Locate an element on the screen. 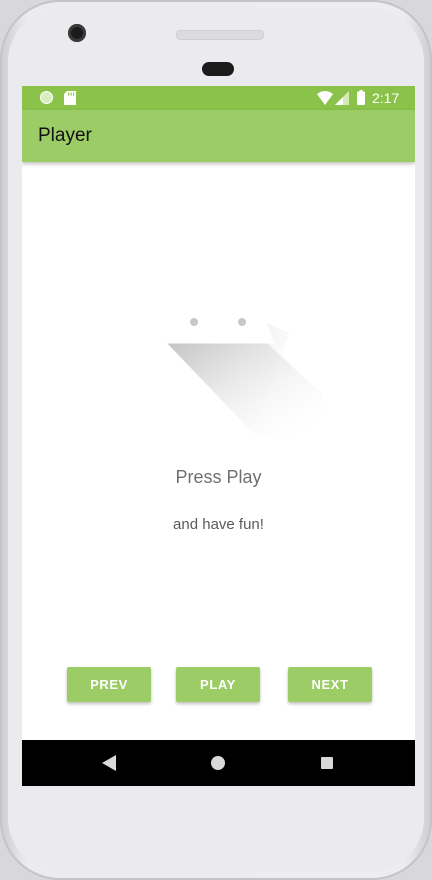  play-button: PLAY is located at coordinates (218, 684).